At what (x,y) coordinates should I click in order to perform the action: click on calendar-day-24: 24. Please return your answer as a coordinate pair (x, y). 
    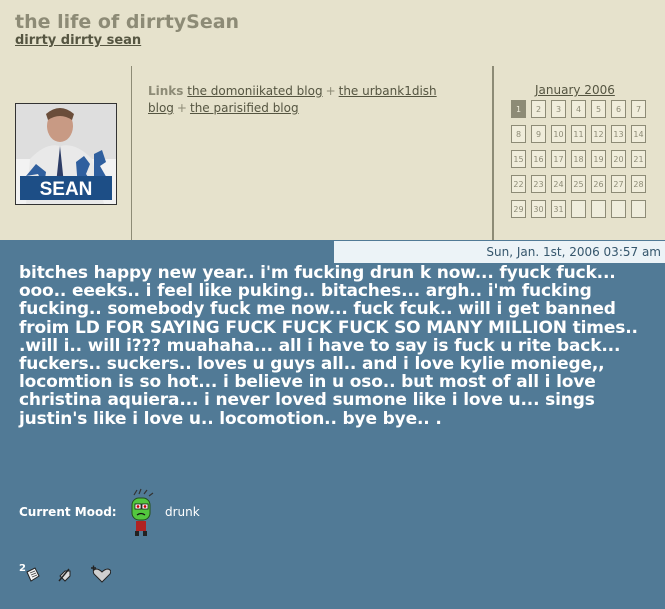
    Looking at the image, I should click on (558, 184).